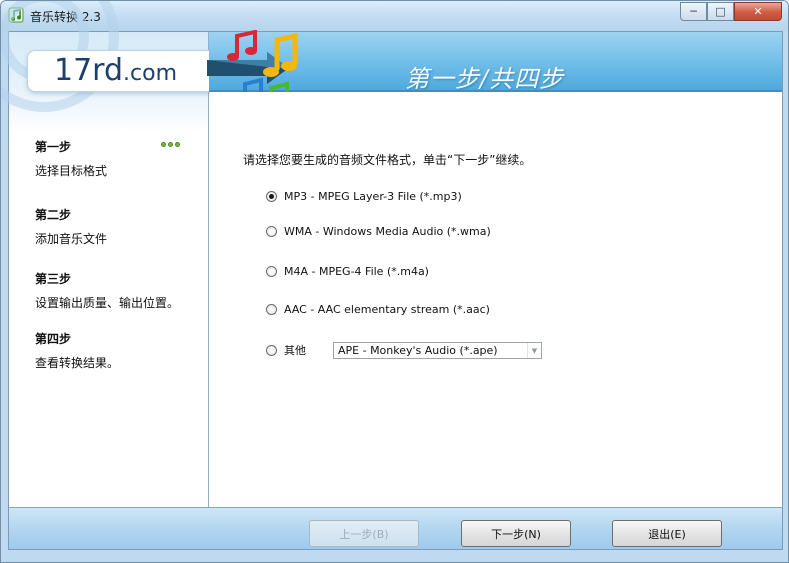 The height and width of the screenshot is (563, 789). I want to click on active-step-indicator, so click(173, 146).